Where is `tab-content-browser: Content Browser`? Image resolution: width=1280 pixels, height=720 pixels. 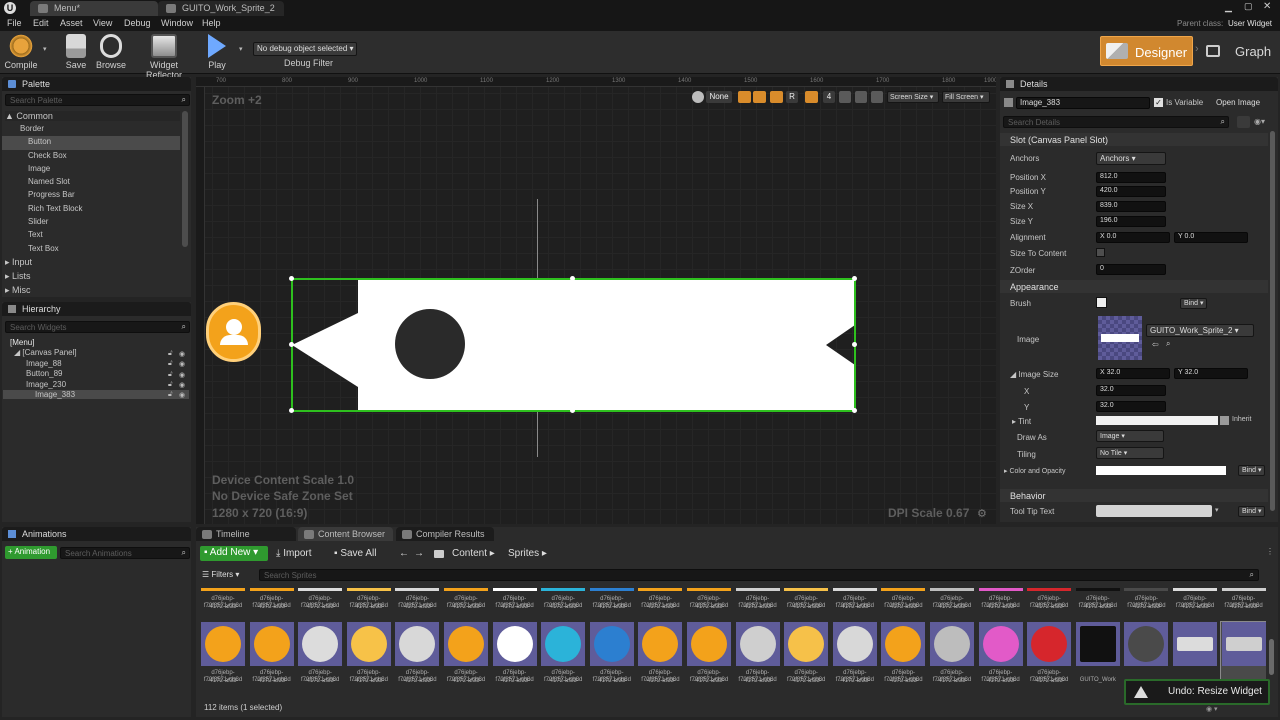
tab-content-browser: Content Browser is located at coordinates (345, 534).